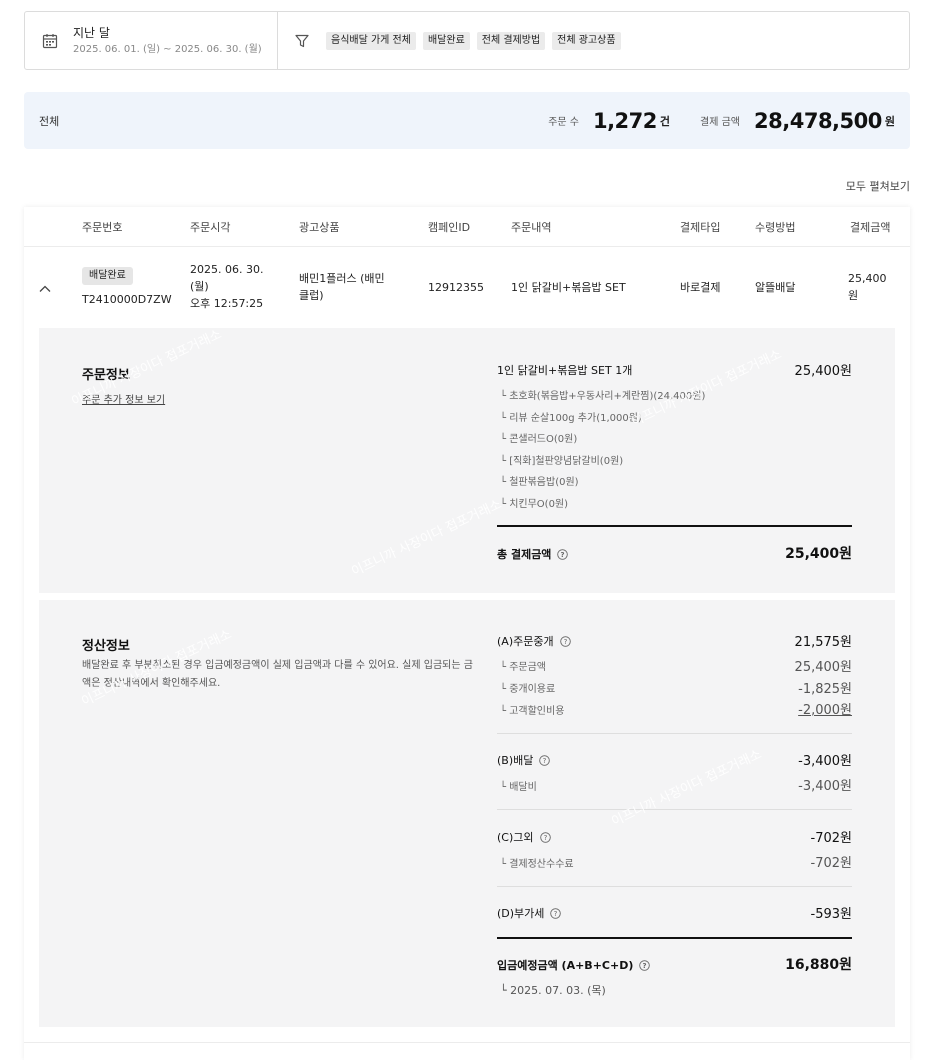  I want to click on order-time-day: (월), so click(199, 286).